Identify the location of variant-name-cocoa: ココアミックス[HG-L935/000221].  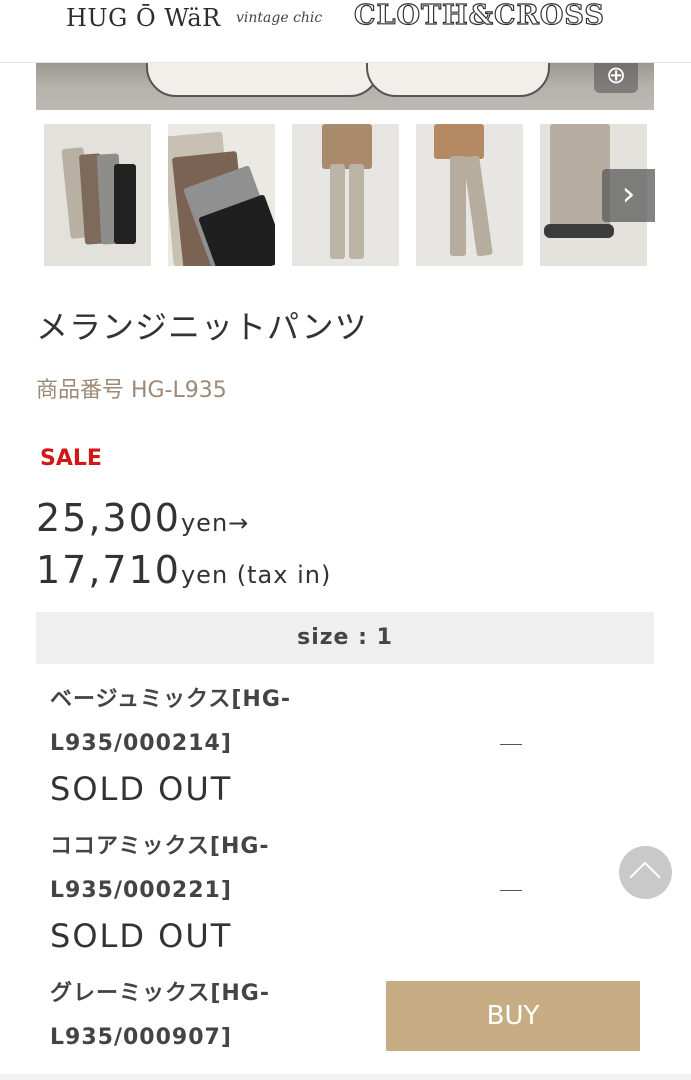
(160, 868).